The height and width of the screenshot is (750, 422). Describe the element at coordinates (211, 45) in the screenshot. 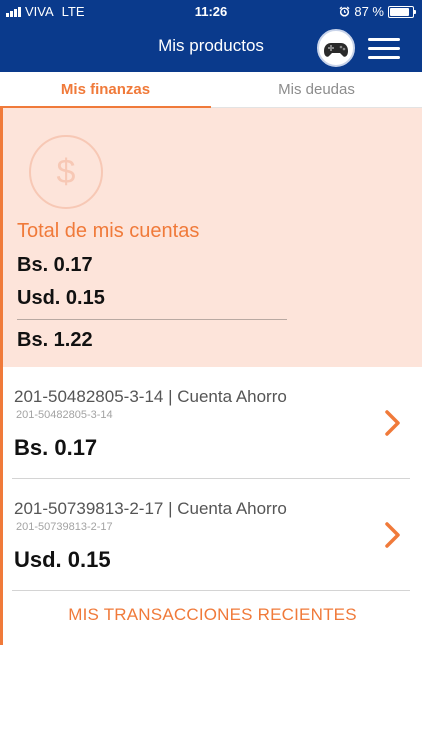

I see `page-title: Mis productos` at that location.